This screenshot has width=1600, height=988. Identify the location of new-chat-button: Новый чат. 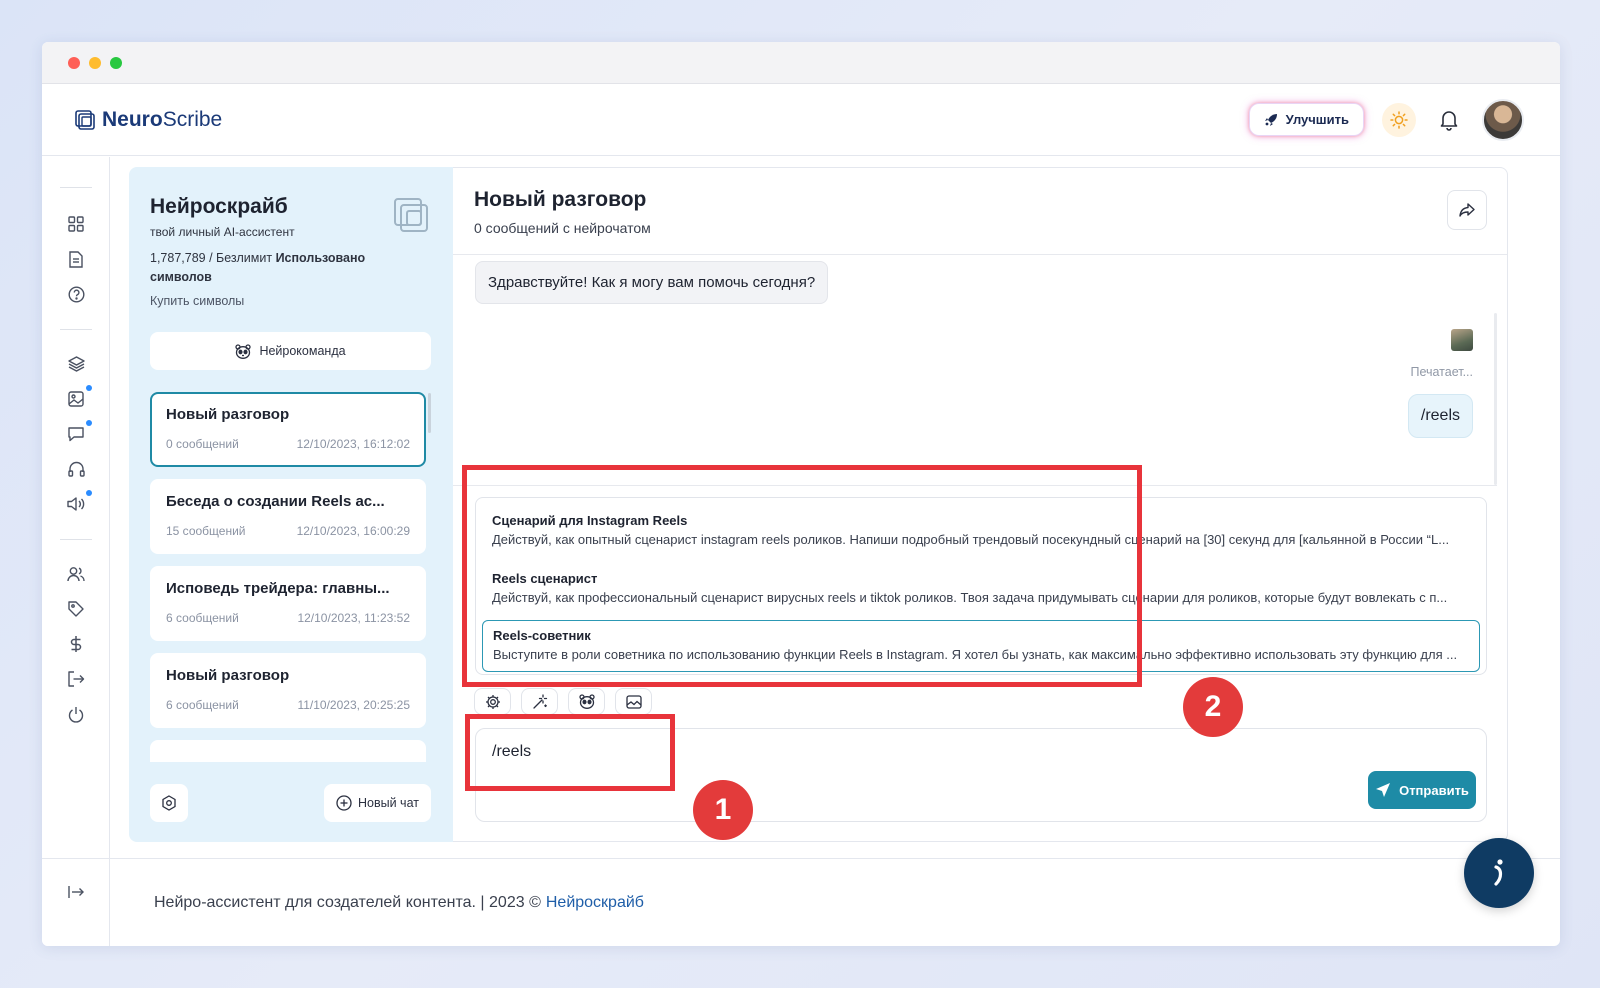
(377, 803).